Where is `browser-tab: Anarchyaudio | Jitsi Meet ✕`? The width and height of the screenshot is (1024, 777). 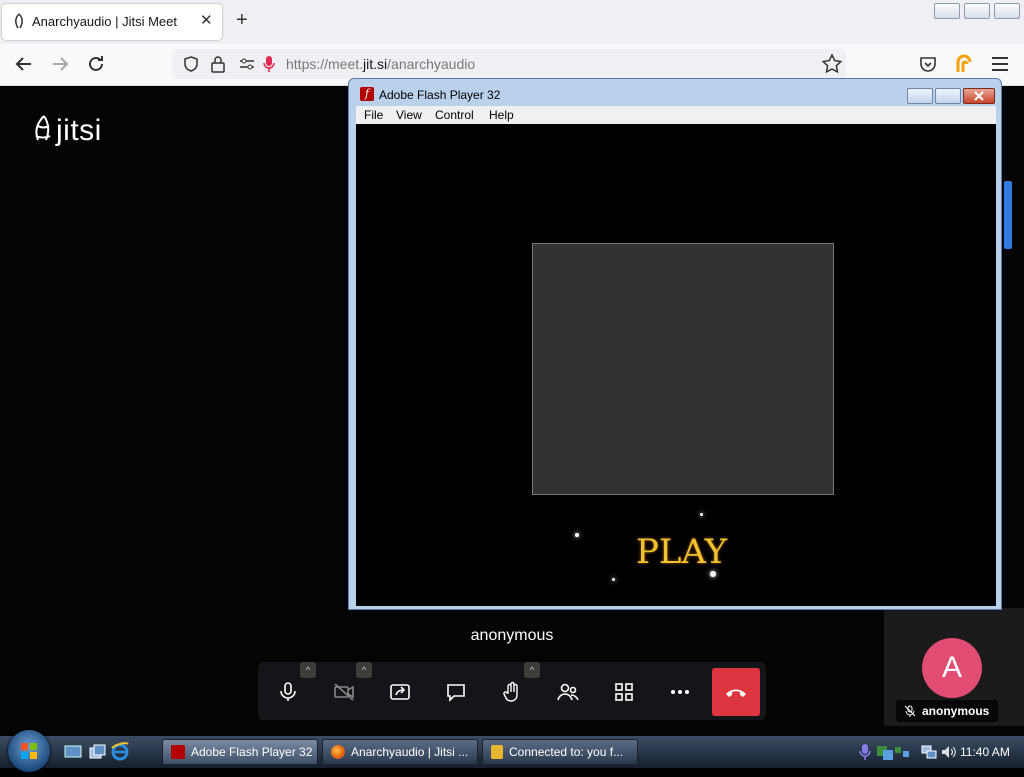 browser-tab: Anarchyaudio | Jitsi Meet ✕ is located at coordinates (112, 22).